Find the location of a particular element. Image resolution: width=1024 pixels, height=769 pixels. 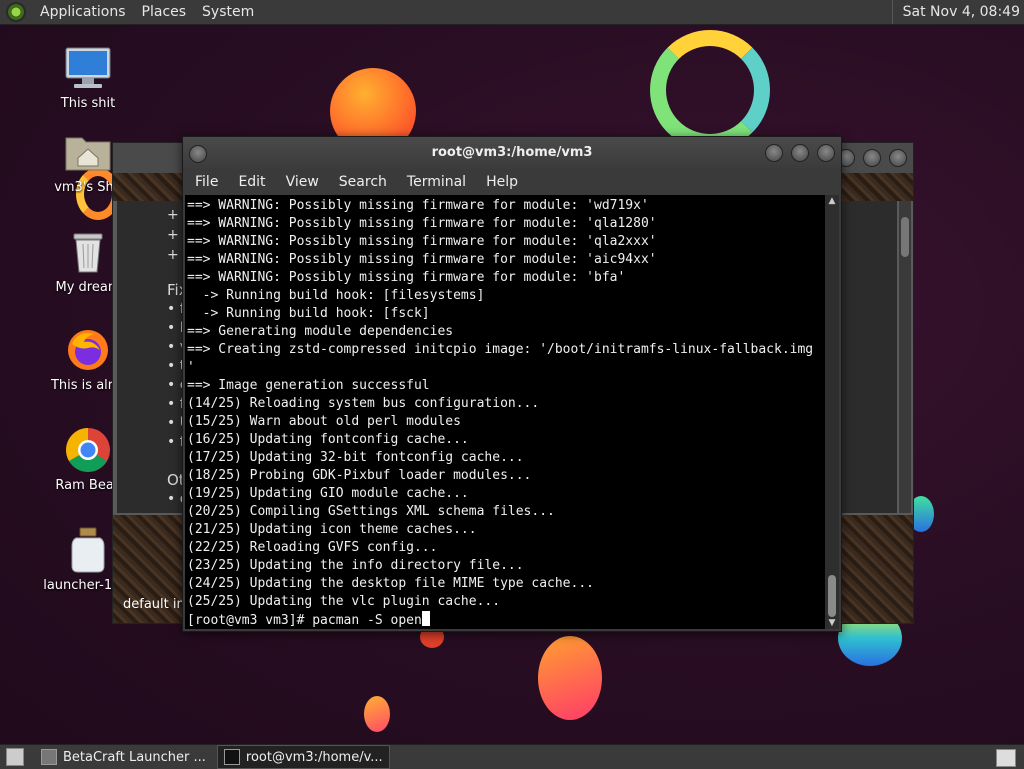

menu-view: View is located at coordinates (302, 182).